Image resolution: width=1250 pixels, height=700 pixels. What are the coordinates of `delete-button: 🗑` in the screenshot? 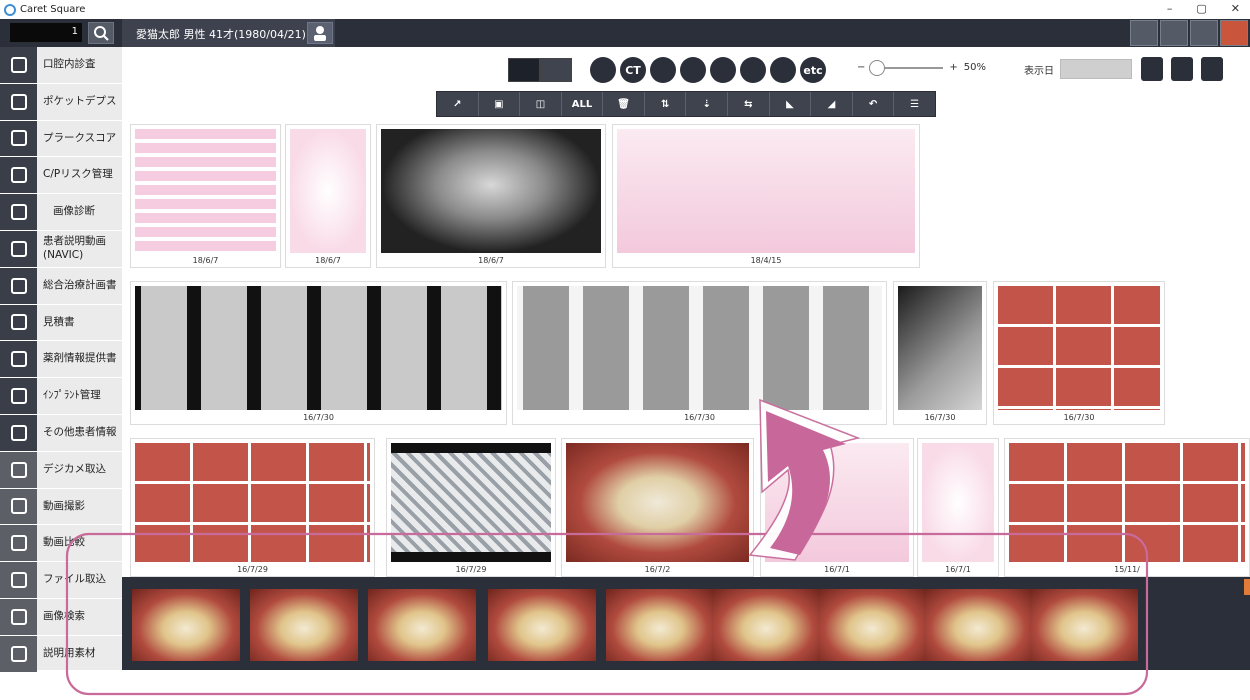 It's located at (624, 104).